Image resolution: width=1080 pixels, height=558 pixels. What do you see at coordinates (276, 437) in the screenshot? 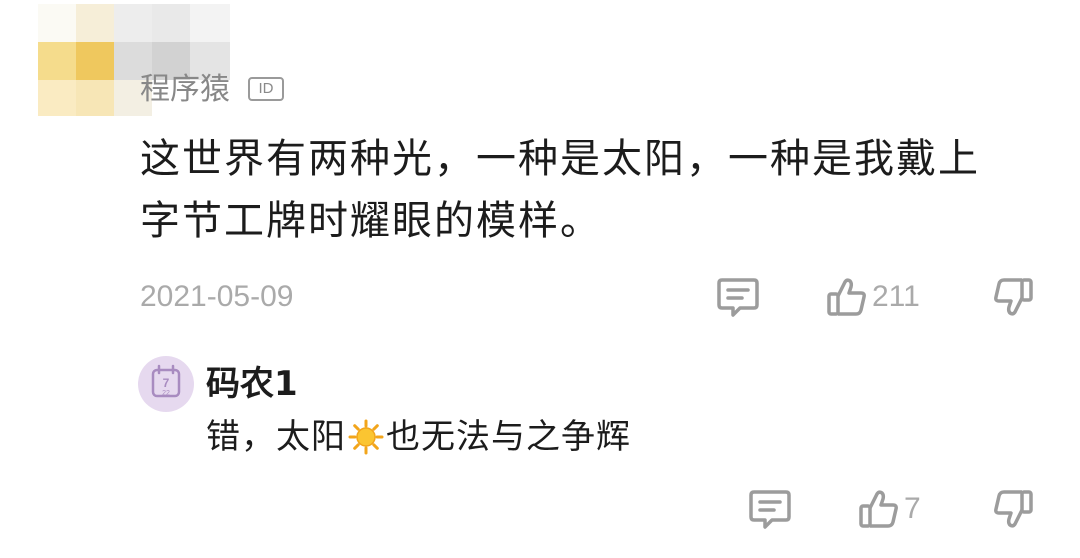
I see `reply-text-before: 错，太阳` at bounding box center [276, 437].